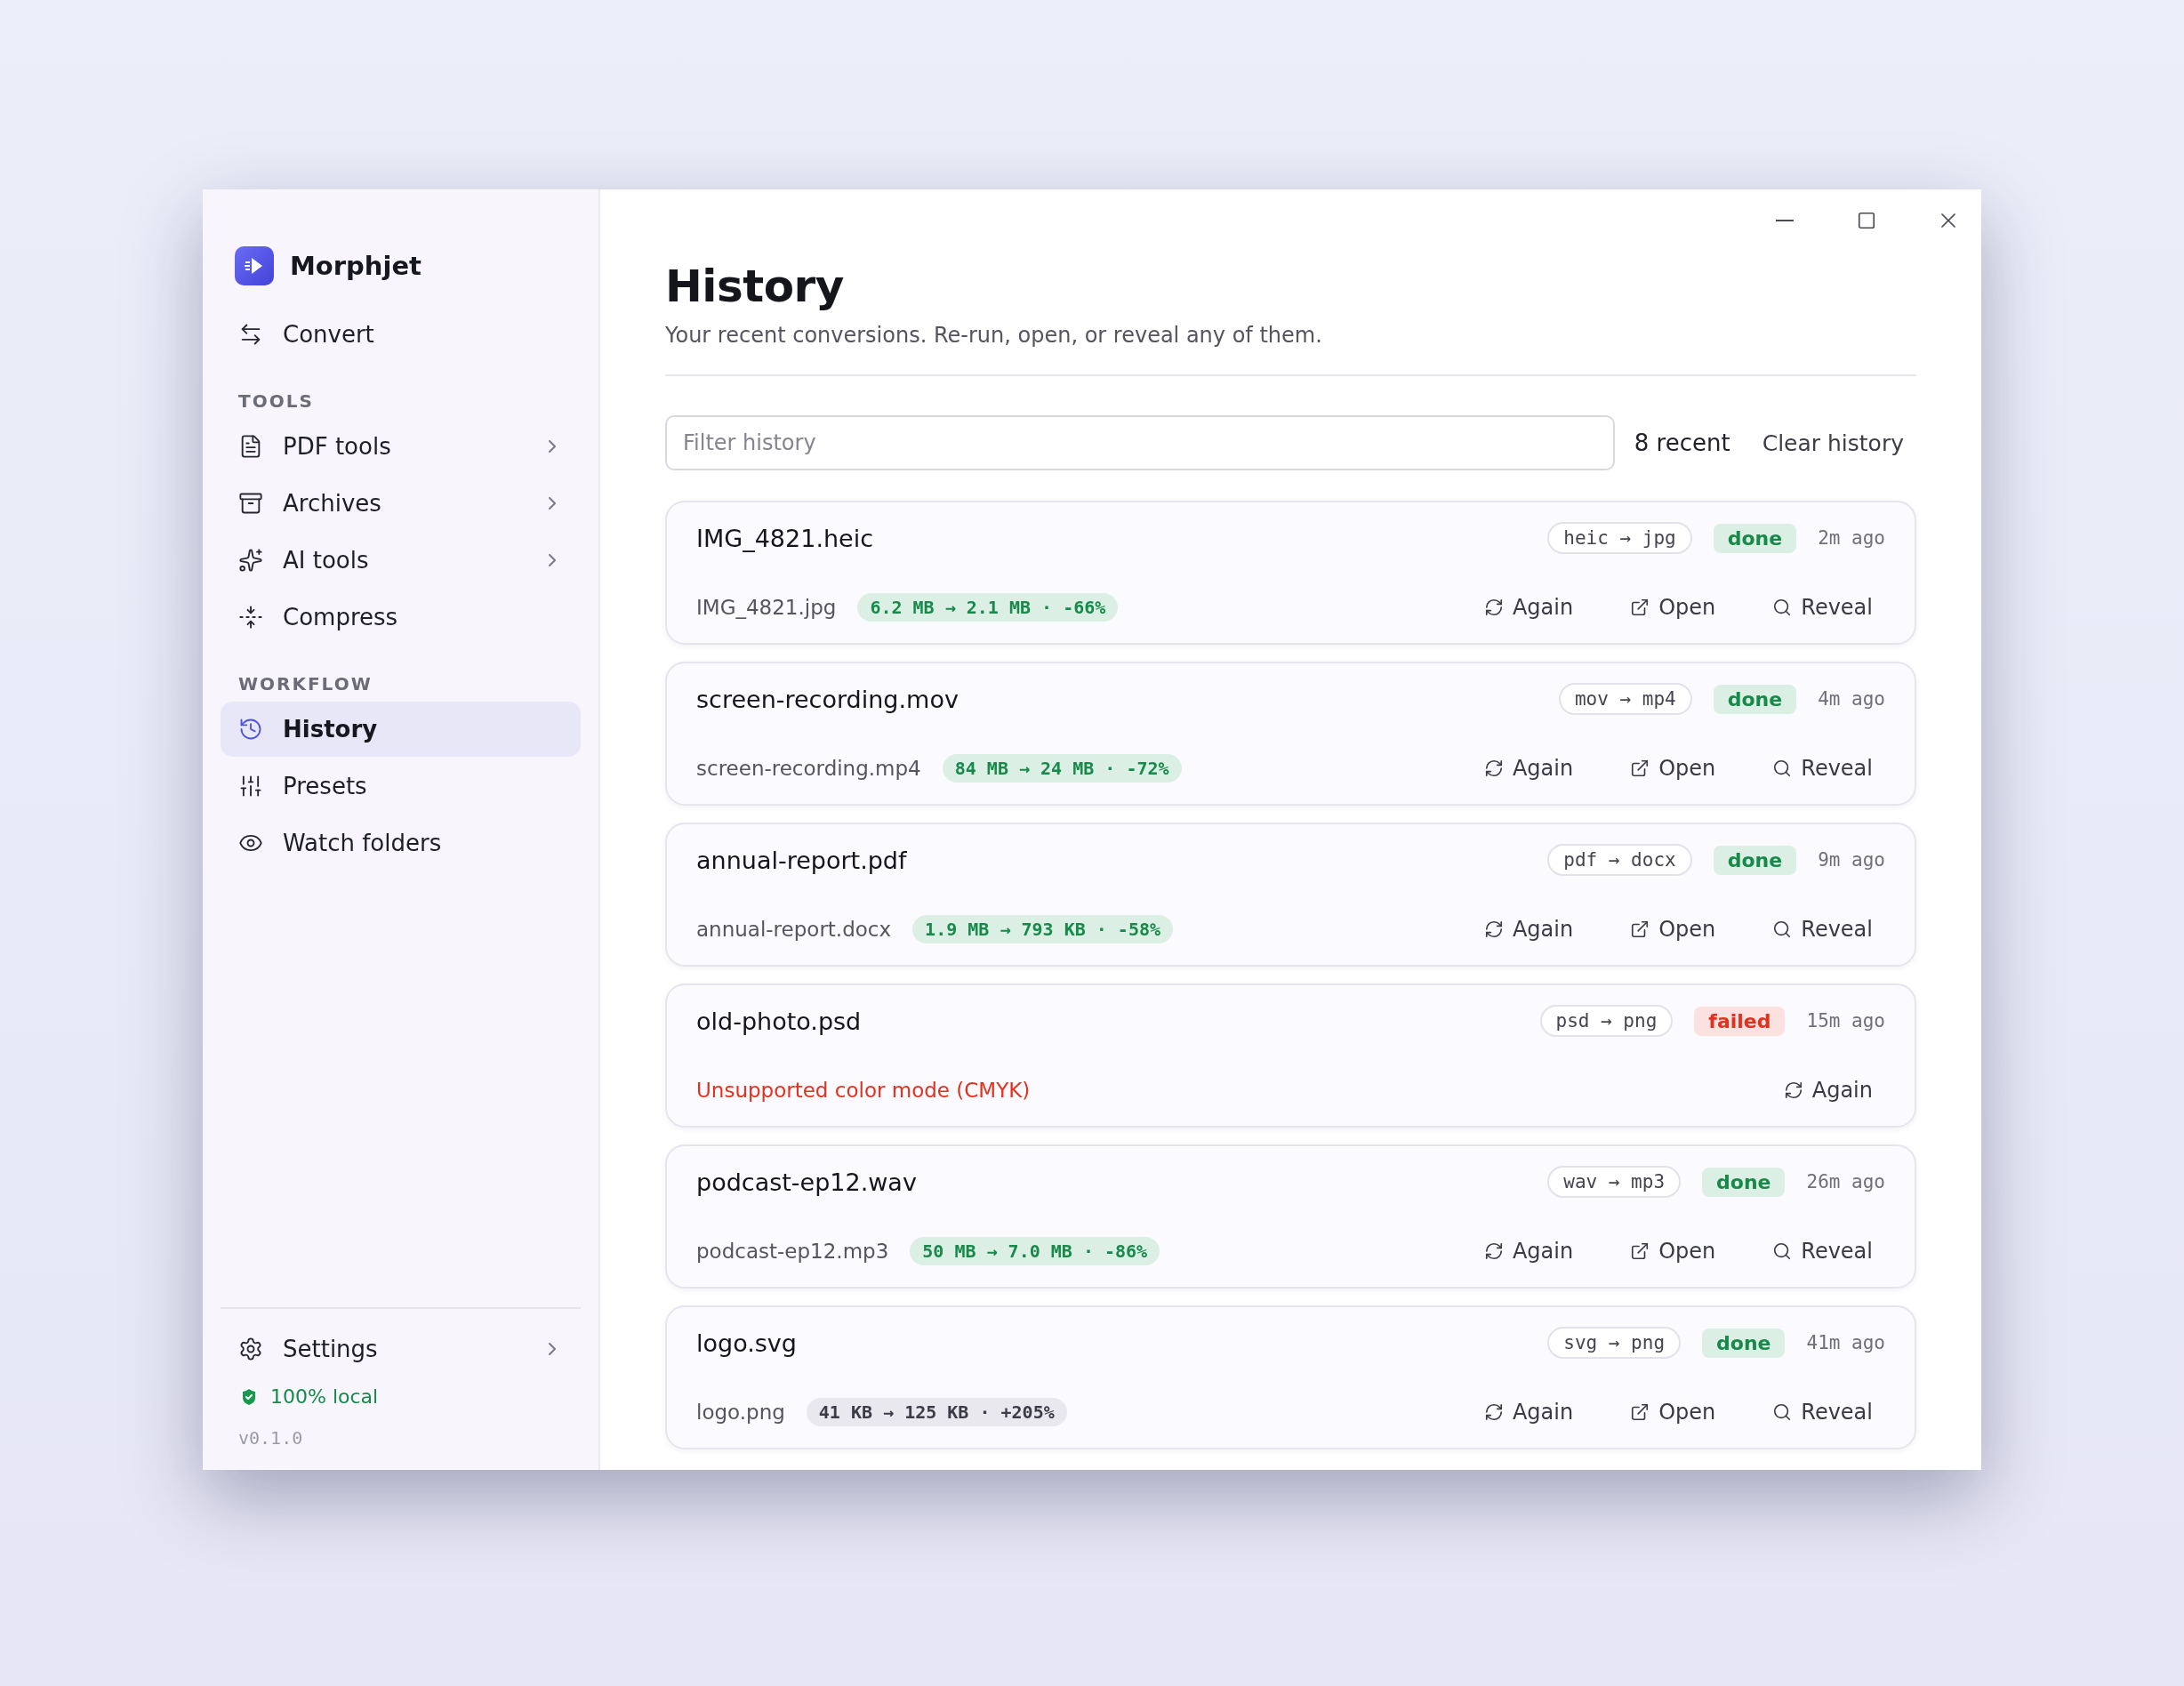  I want to click on file-name: podcast-ep12.wav, so click(807, 1182).